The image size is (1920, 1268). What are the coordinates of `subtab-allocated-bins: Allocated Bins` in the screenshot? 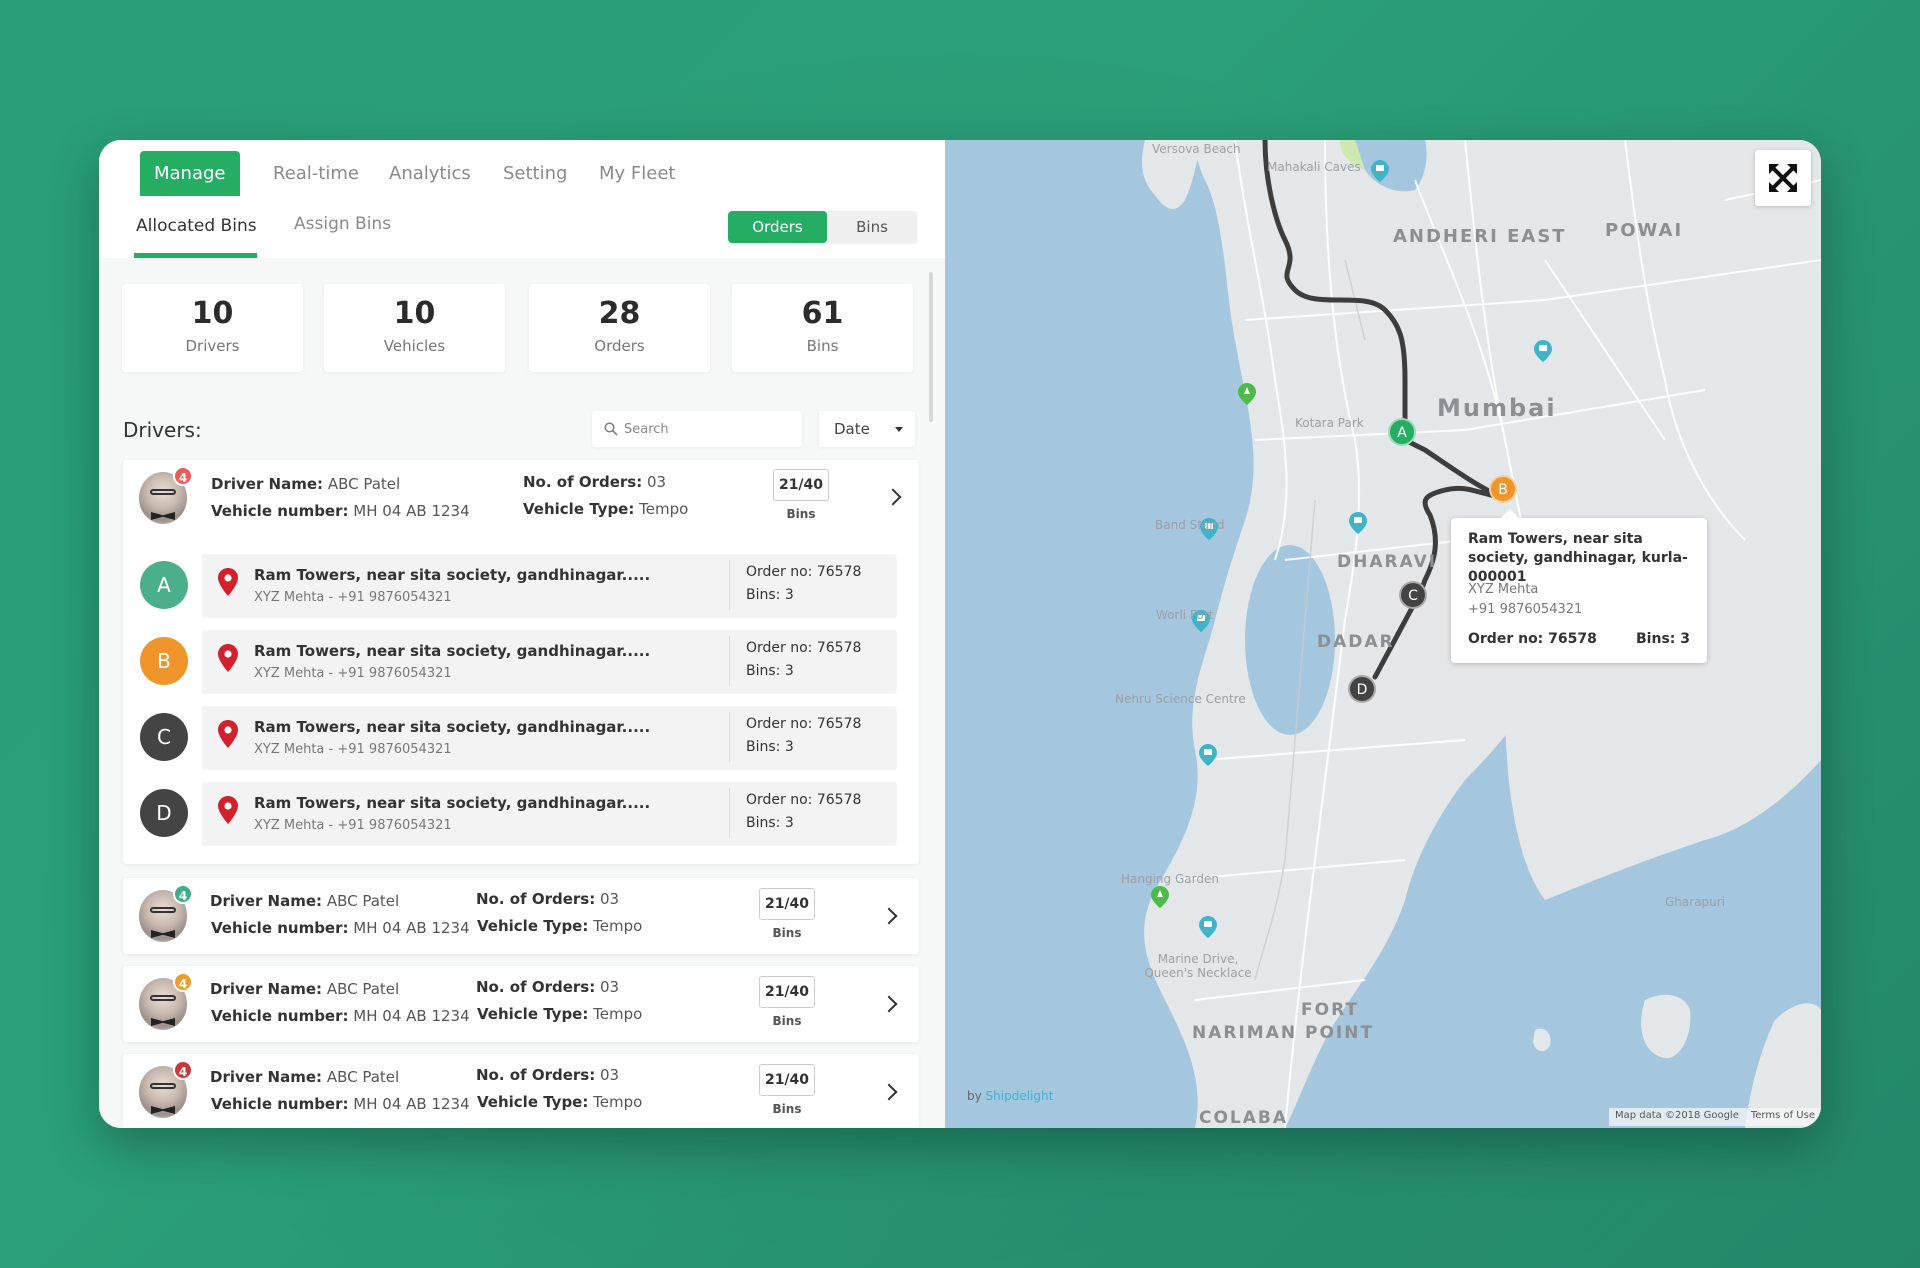 It's located at (196, 226).